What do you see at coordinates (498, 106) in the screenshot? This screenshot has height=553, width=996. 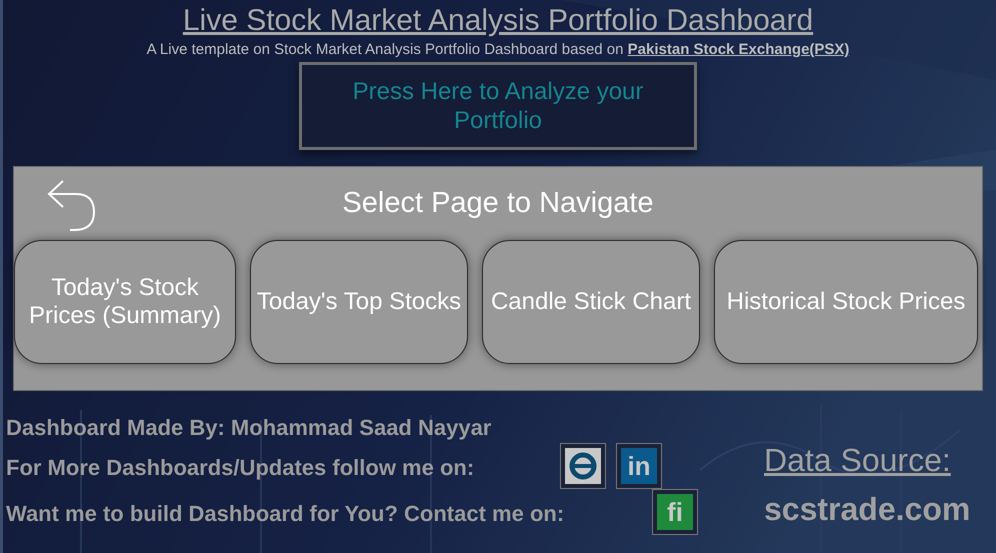 I see `analyze-portfolio-button: Press Here to Analyze your Portfolio` at bounding box center [498, 106].